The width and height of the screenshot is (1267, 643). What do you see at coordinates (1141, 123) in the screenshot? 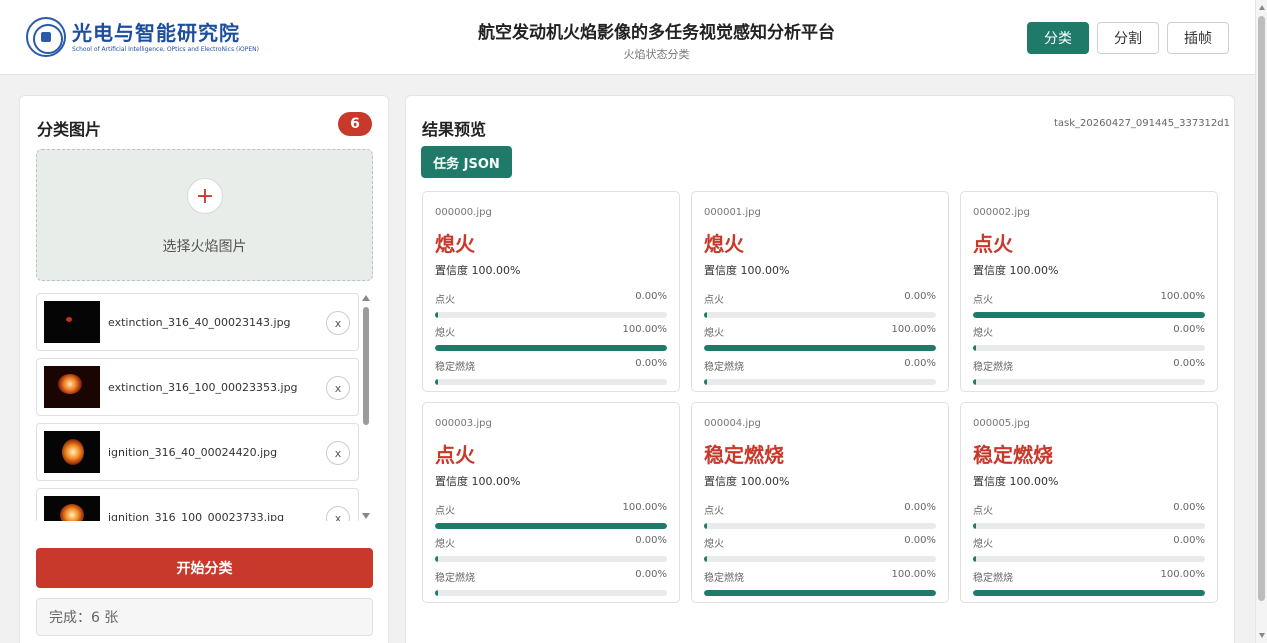
I see `task-id: task_20260427_091445_337312d1` at bounding box center [1141, 123].